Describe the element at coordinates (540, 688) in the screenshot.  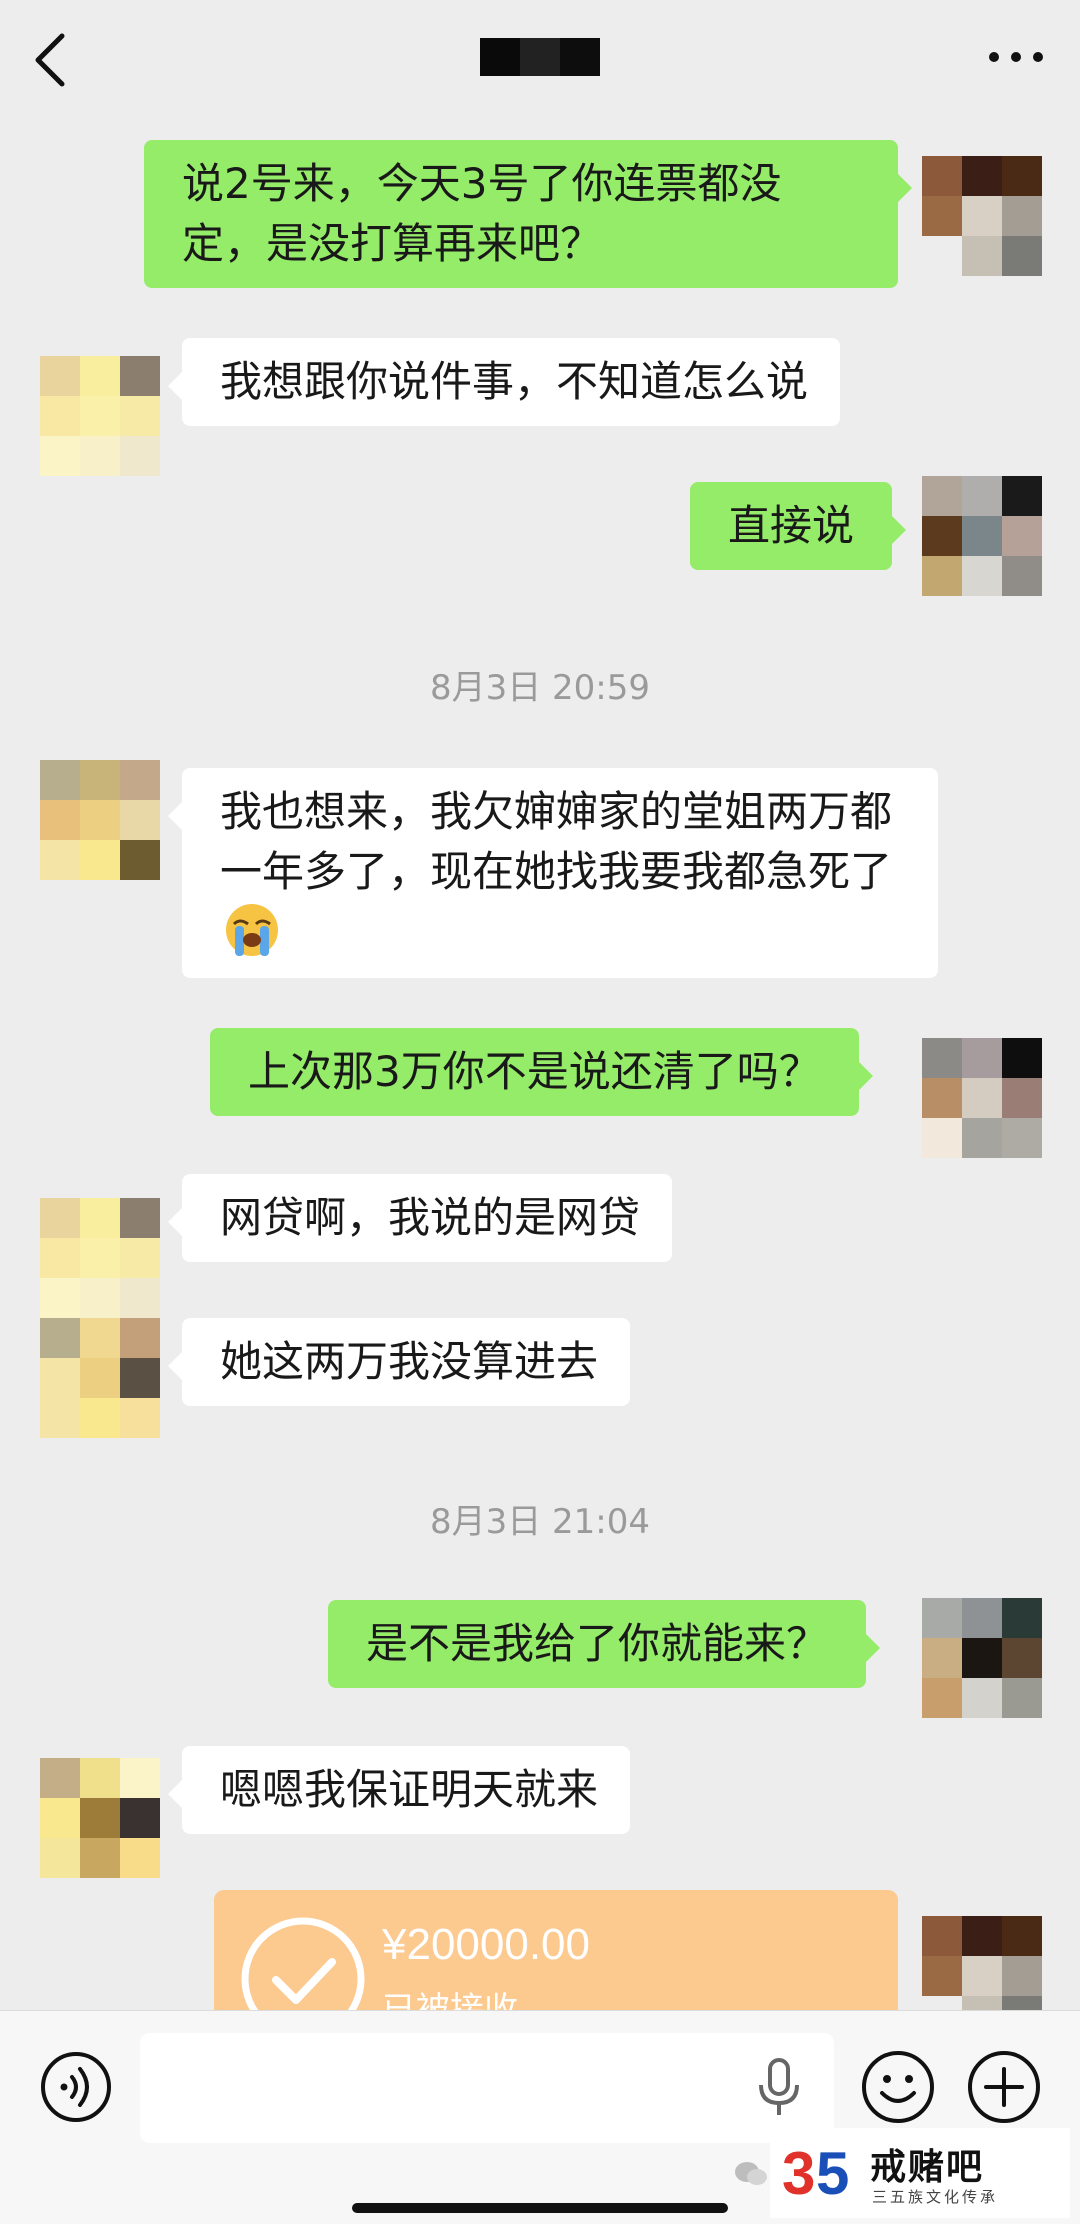
I see `timestamp: 8月3日 20:59` at that location.